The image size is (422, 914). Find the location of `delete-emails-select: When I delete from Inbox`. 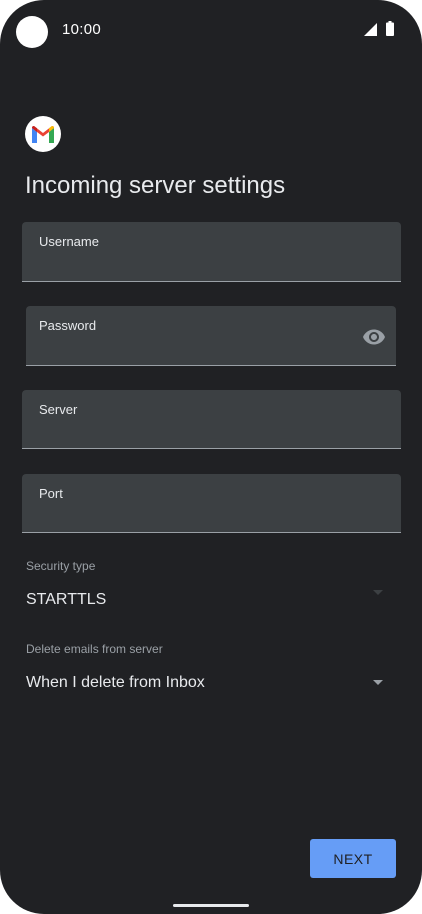

delete-emails-select: When I delete from Inbox is located at coordinates (115, 683).